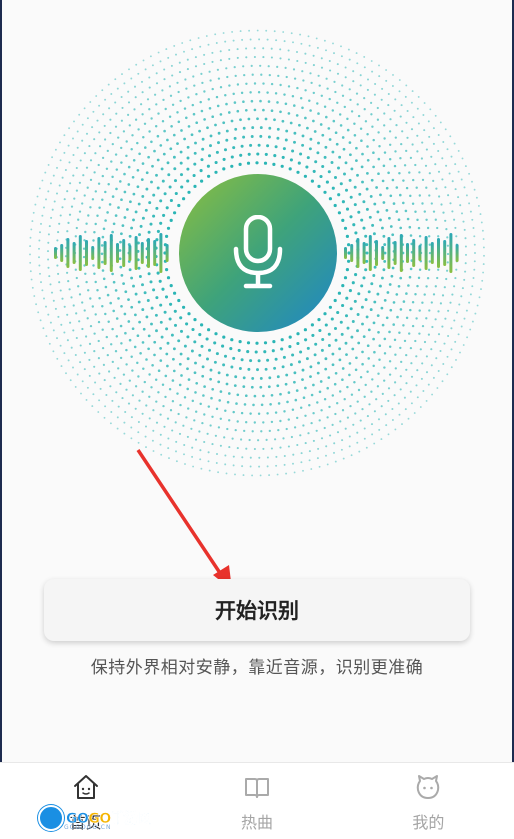 The width and height of the screenshot is (514, 839). Describe the element at coordinates (256, 801) in the screenshot. I see `nav-item-hot-songs: 热曲` at that location.